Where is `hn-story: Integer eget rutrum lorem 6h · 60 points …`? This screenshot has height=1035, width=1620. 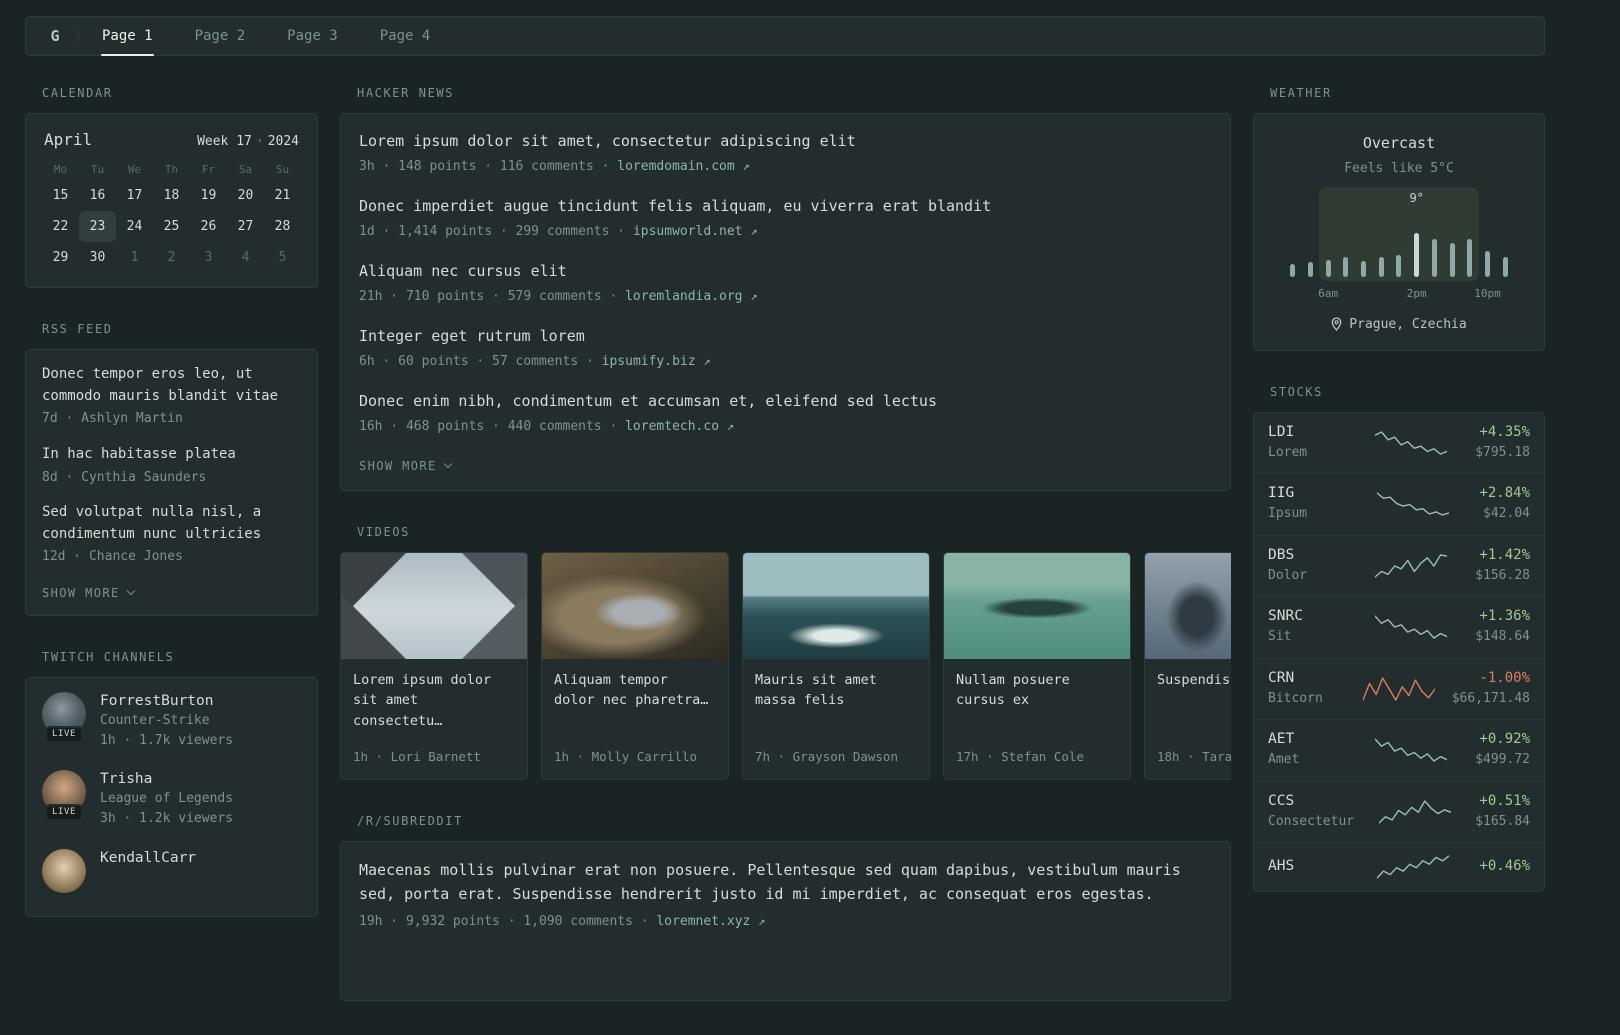
hn-story: Integer eget rutrum lorem 6h · 60 points … is located at coordinates (785, 348).